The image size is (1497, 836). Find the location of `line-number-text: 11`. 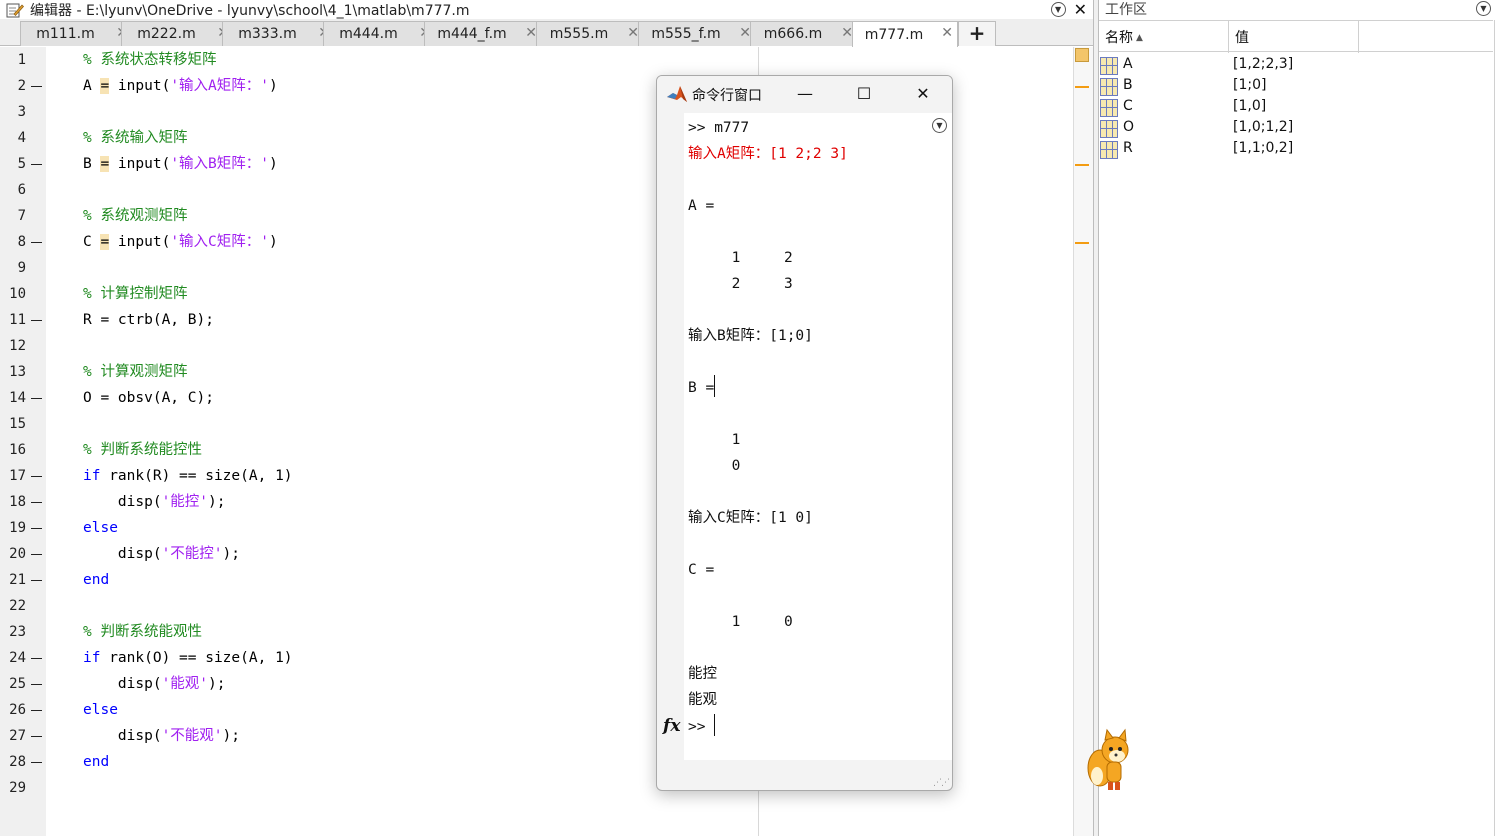

line-number-text: 11 is located at coordinates (17, 320).